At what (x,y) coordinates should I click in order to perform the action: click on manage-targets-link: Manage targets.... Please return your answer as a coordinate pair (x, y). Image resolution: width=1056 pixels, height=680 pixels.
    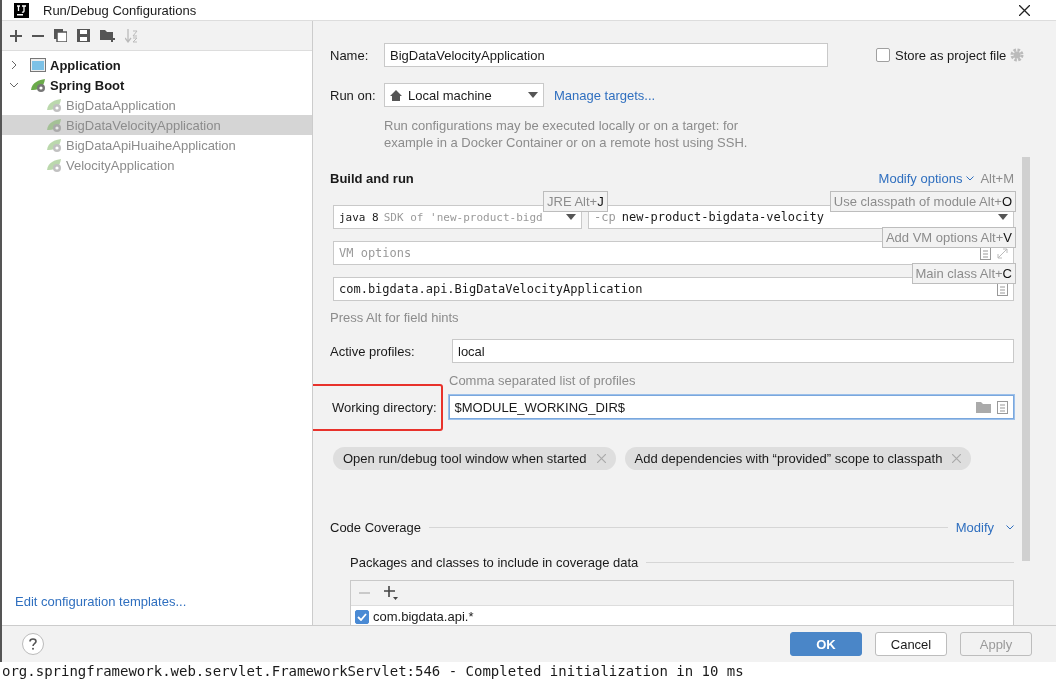
    Looking at the image, I should click on (605, 95).